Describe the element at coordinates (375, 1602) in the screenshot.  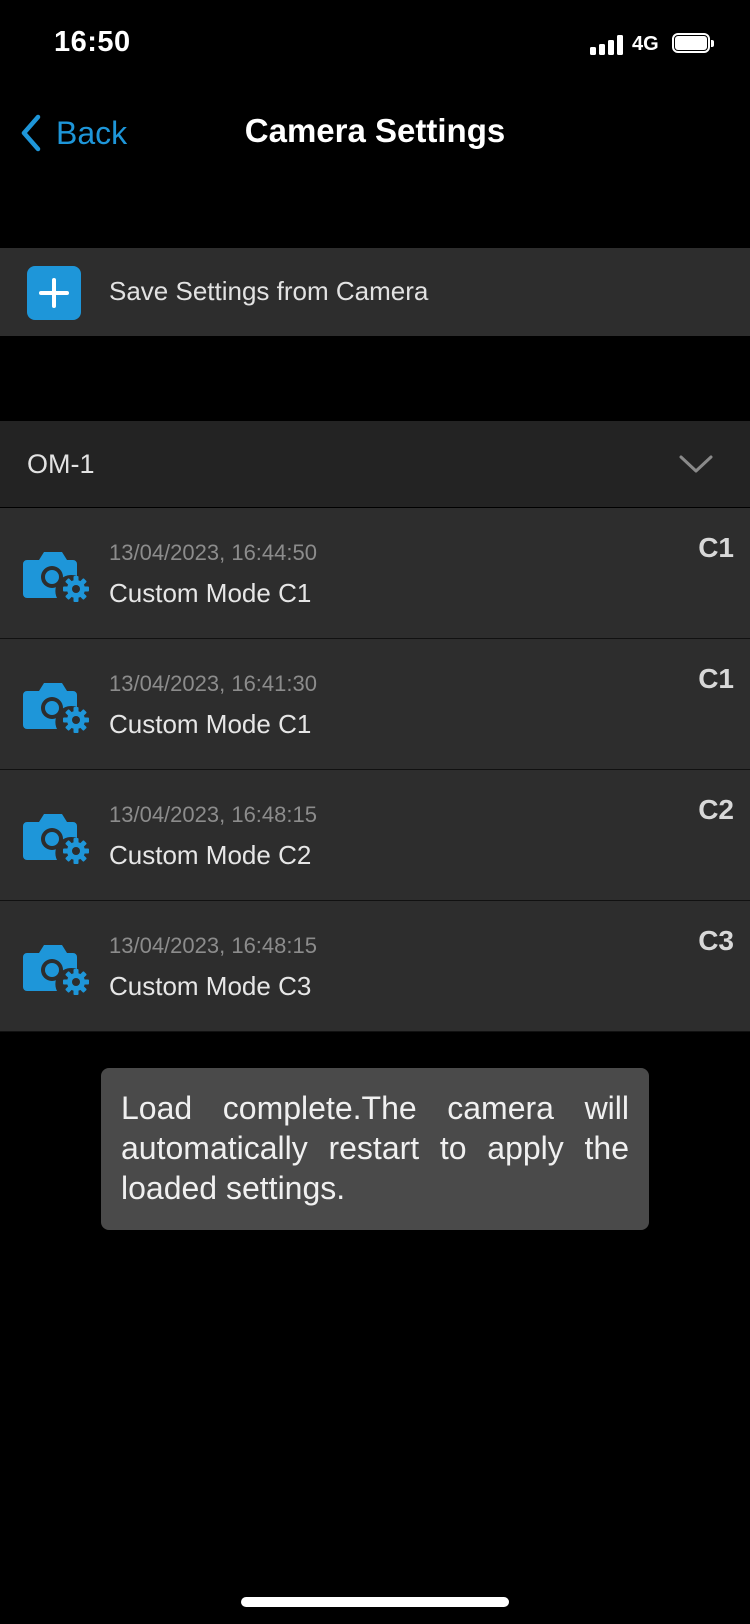
I see `home-indicator` at that location.